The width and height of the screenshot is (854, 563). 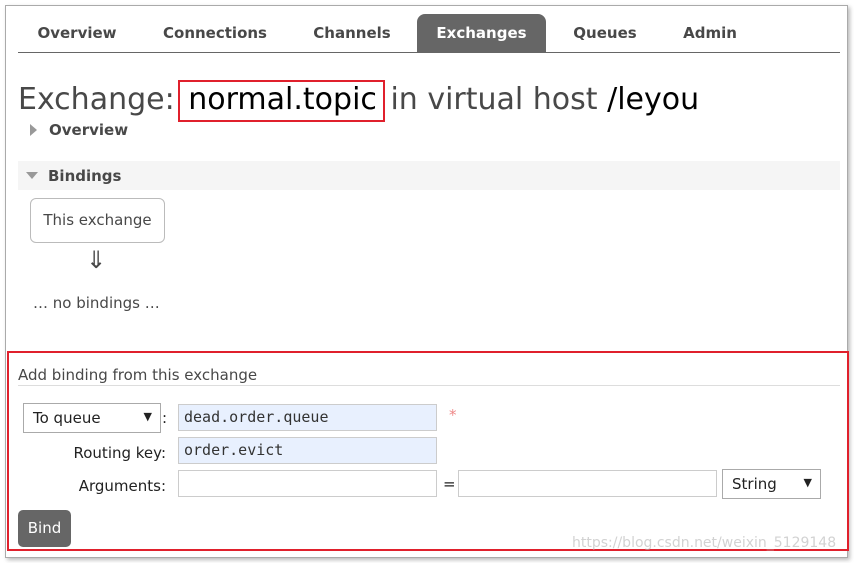 What do you see at coordinates (307, 417) in the screenshot?
I see `destination-input: dead.order.queue` at bounding box center [307, 417].